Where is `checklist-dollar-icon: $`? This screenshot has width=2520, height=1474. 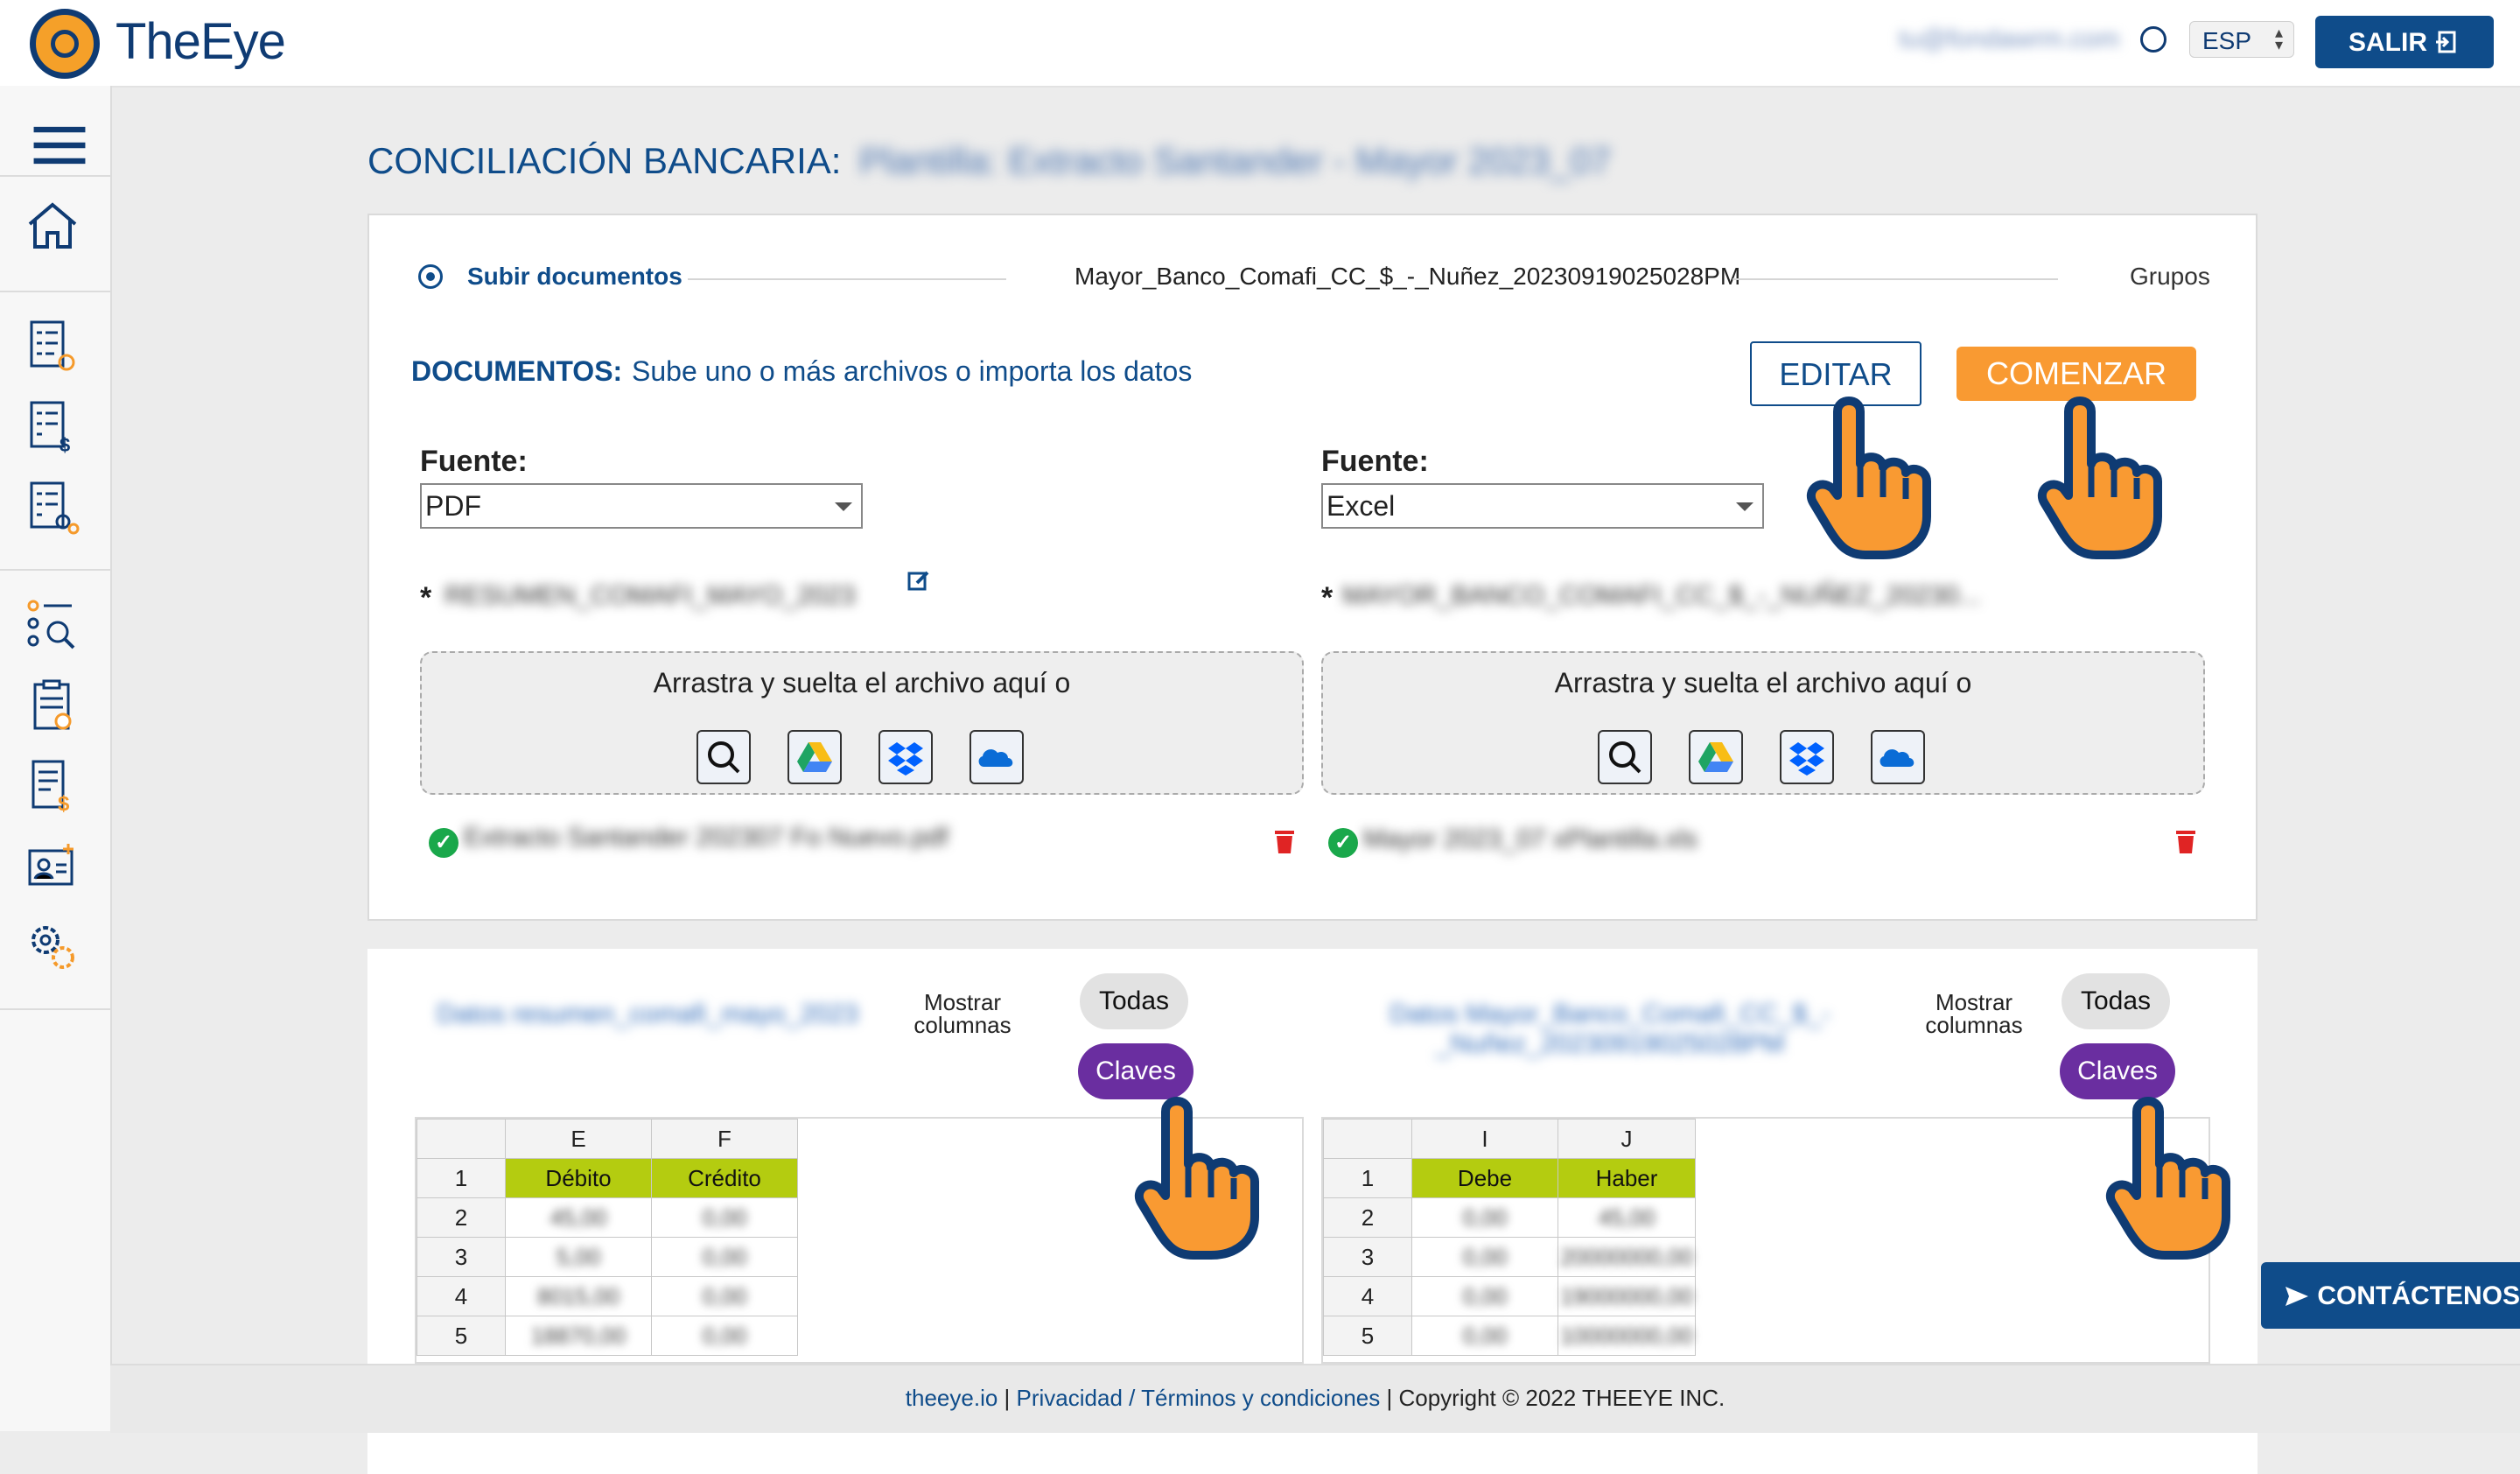 checklist-dollar-icon: $ is located at coordinates (52, 427).